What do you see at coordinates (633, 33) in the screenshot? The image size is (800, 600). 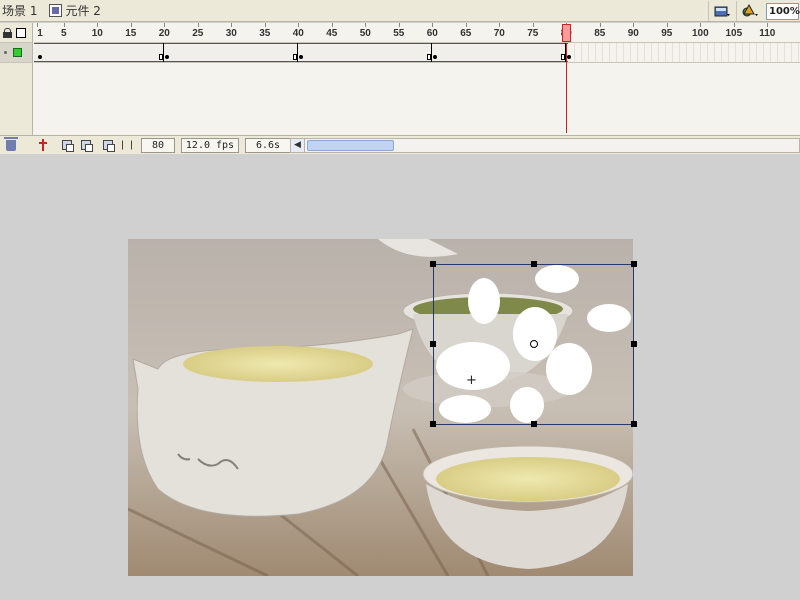 I see `ruler-label: 90` at bounding box center [633, 33].